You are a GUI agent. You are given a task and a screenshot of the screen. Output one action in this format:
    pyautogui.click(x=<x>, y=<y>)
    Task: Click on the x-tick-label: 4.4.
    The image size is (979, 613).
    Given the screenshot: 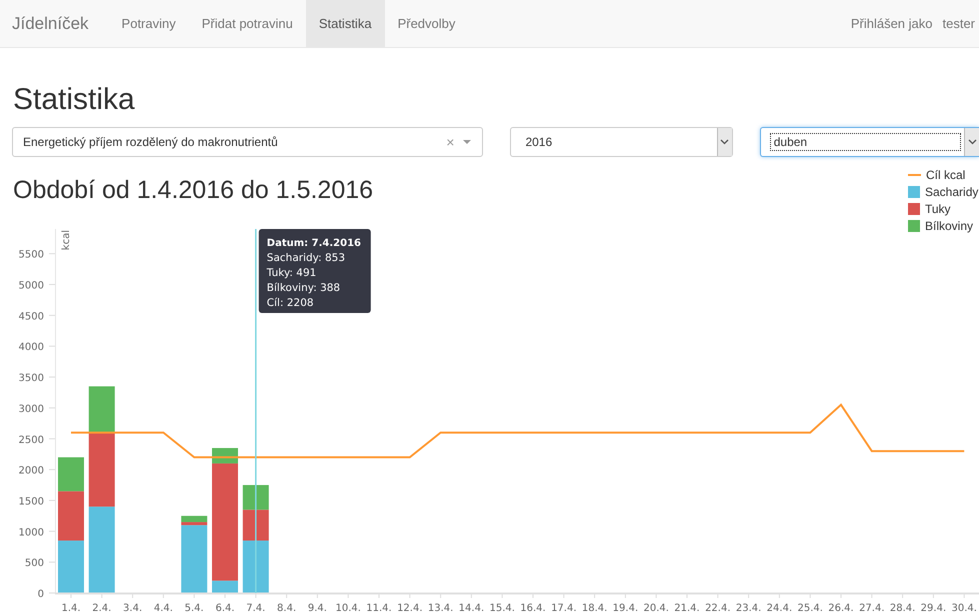 What is the action you would take?
    pyautogui.click(x=163, y=608)
    